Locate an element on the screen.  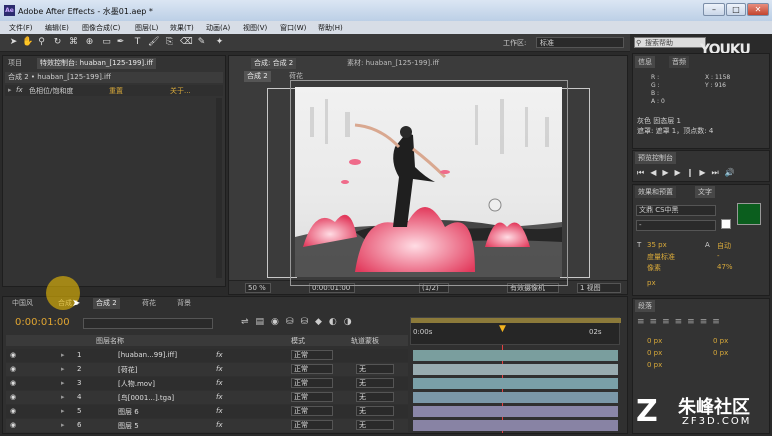
tab-character: 文字 is located at coordinates (705, 192).